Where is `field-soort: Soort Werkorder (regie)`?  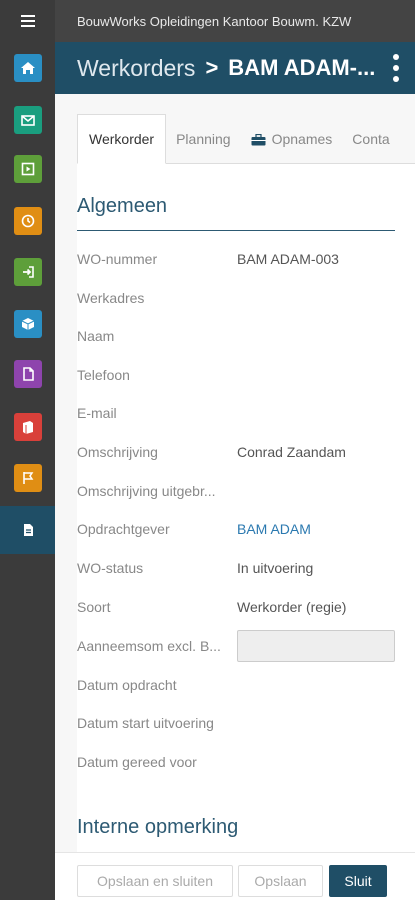 field-soort: Soort Werkorder (regie) is located at coordinates (246, 607).